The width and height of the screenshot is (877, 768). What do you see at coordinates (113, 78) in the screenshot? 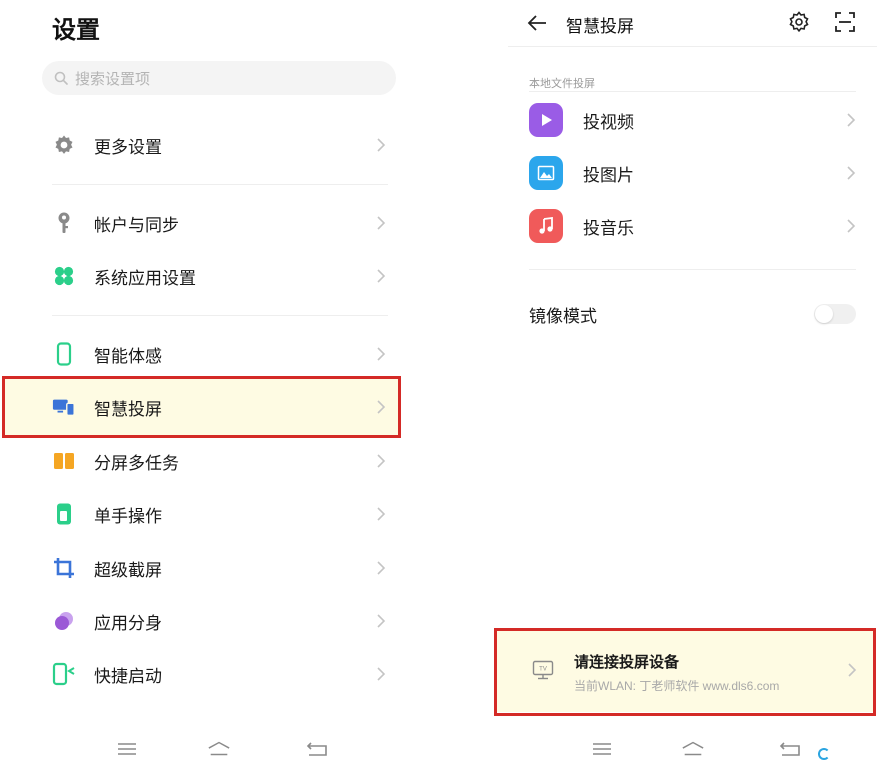
I see `search-placeholder: 搜索设置项` at bounding box center [113, 78].